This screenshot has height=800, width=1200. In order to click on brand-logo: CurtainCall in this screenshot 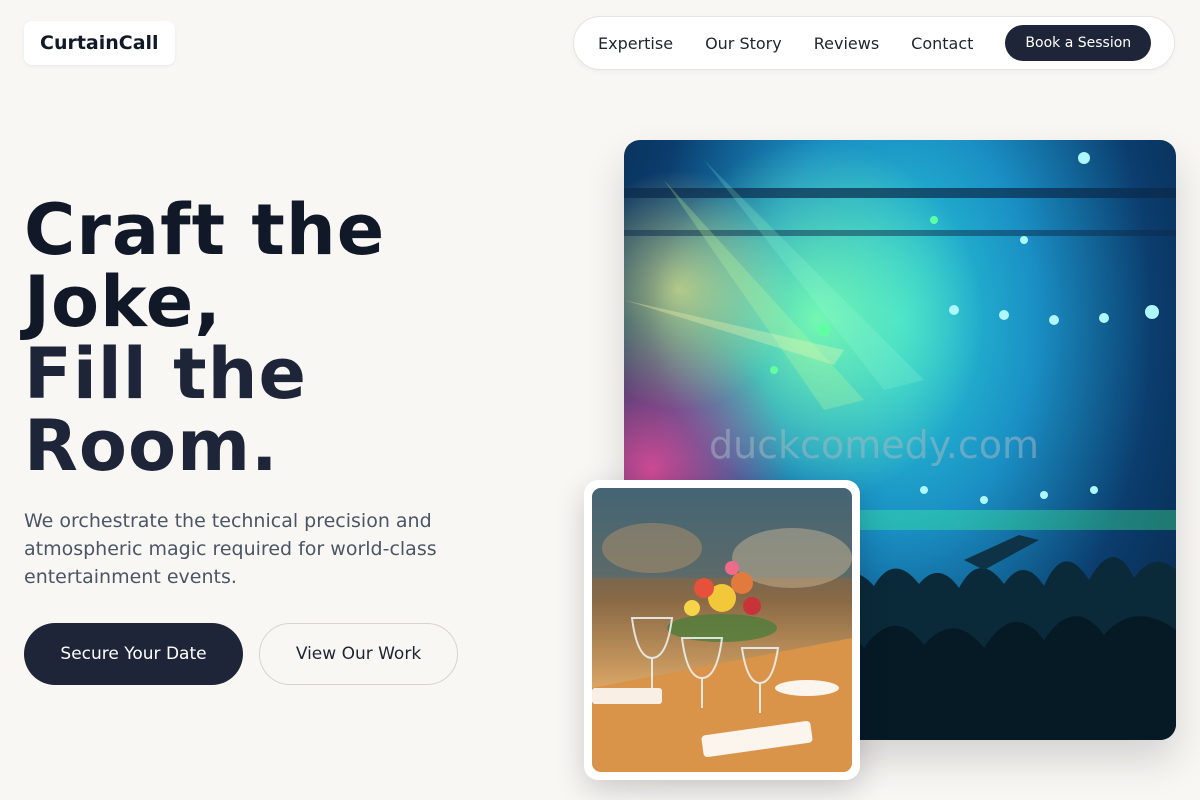, I will do `click(99, 43)`.